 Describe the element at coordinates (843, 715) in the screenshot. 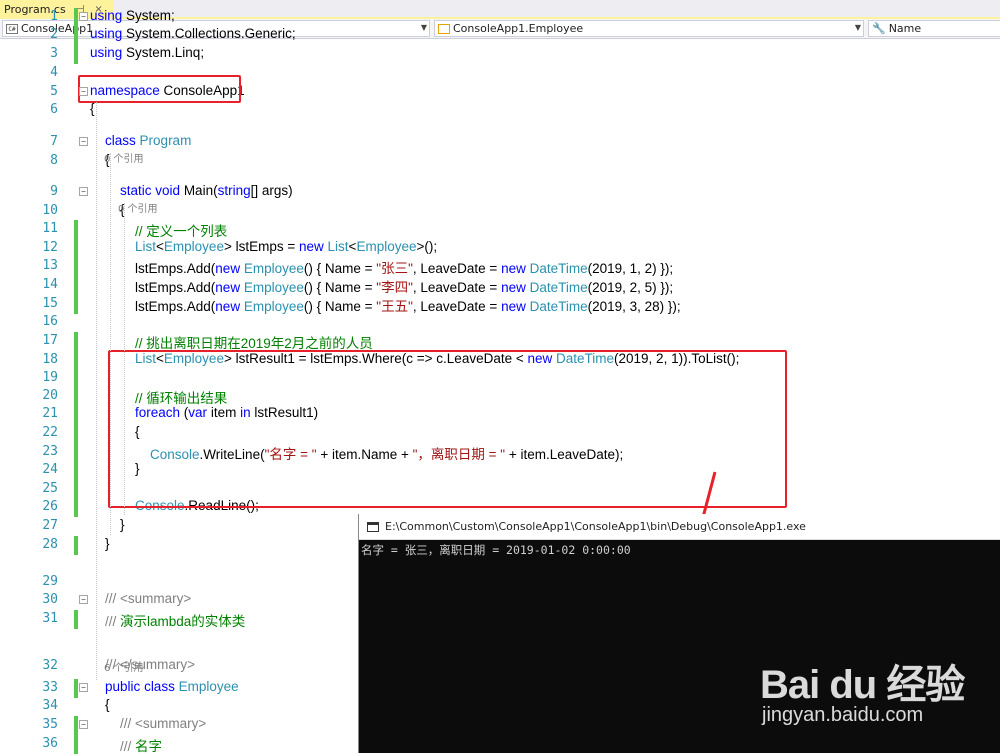

I see `watermark-url: jingyan.baidu.com` at that location.